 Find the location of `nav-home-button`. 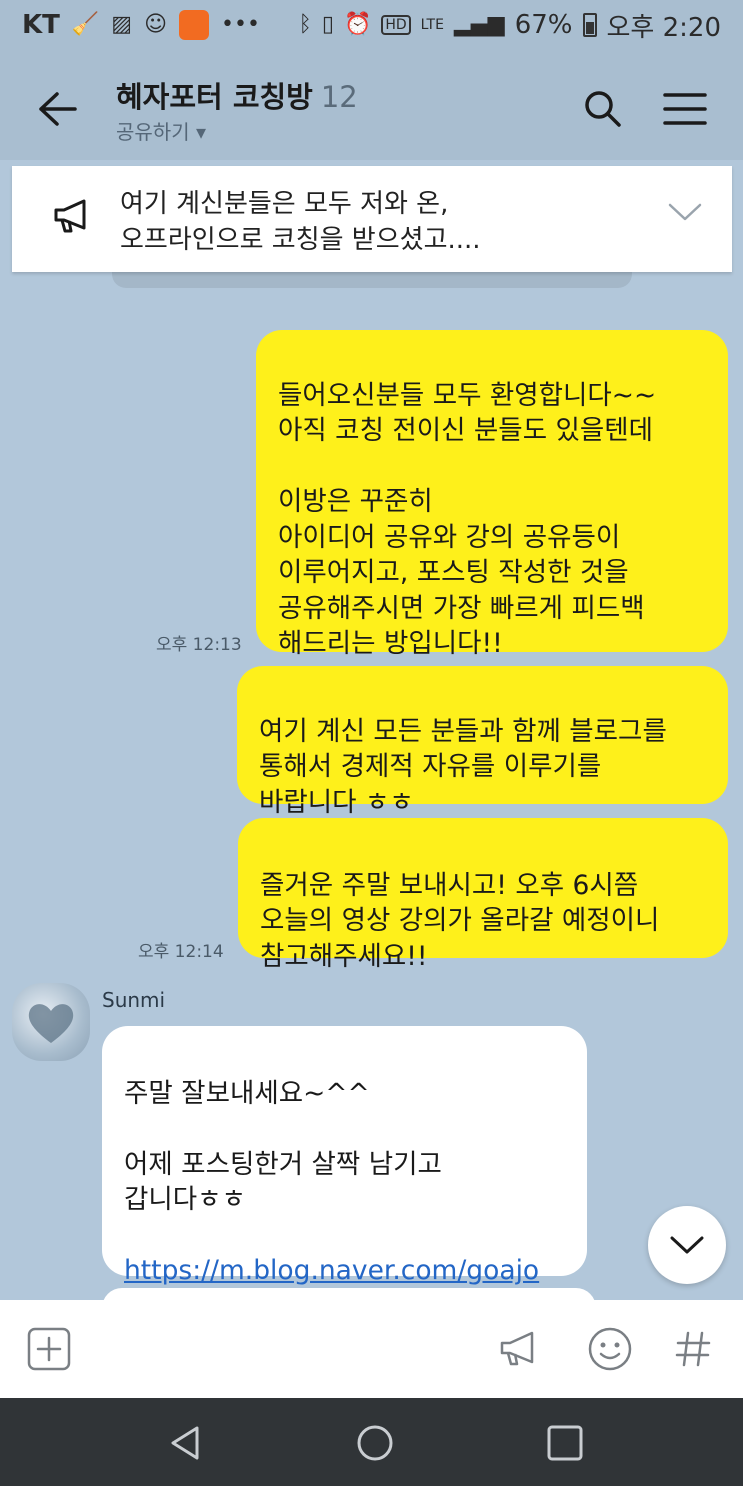

nav-home-button is located at coordinates (375, 1443).